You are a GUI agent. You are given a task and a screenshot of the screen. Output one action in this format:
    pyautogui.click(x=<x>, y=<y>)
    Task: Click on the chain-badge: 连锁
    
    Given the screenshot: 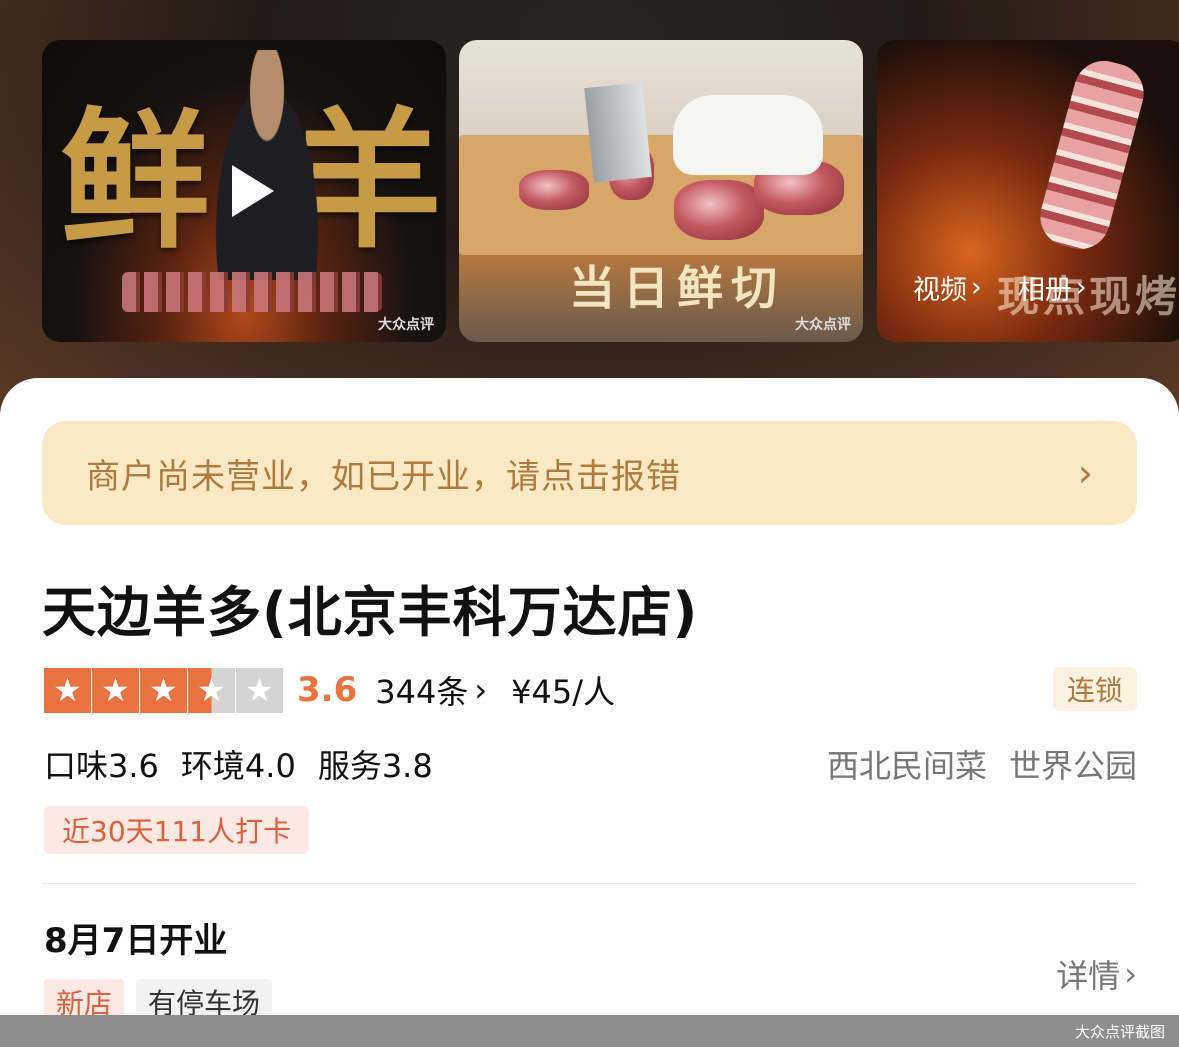 What is the action you would take?
    pyautogui.click(x=1095, y=689)
    